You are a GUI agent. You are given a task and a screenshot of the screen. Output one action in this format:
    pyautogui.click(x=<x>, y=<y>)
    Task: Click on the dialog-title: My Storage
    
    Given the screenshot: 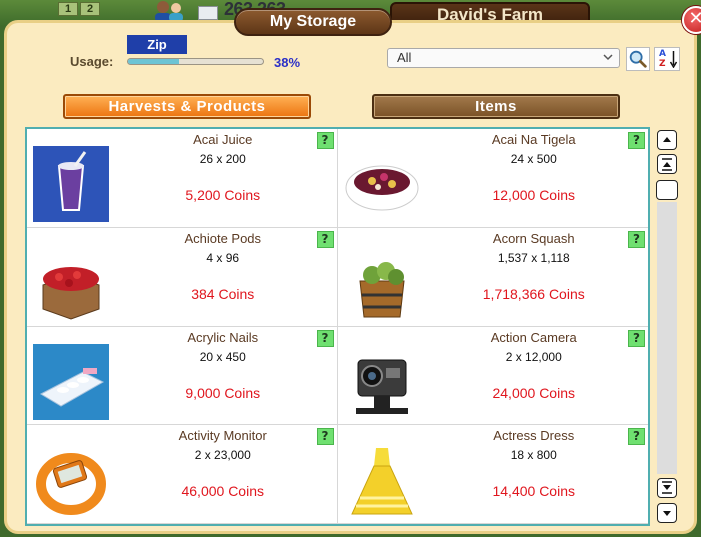 What is the action you would take?
    pyautogui.click(x=313, y=22)
    